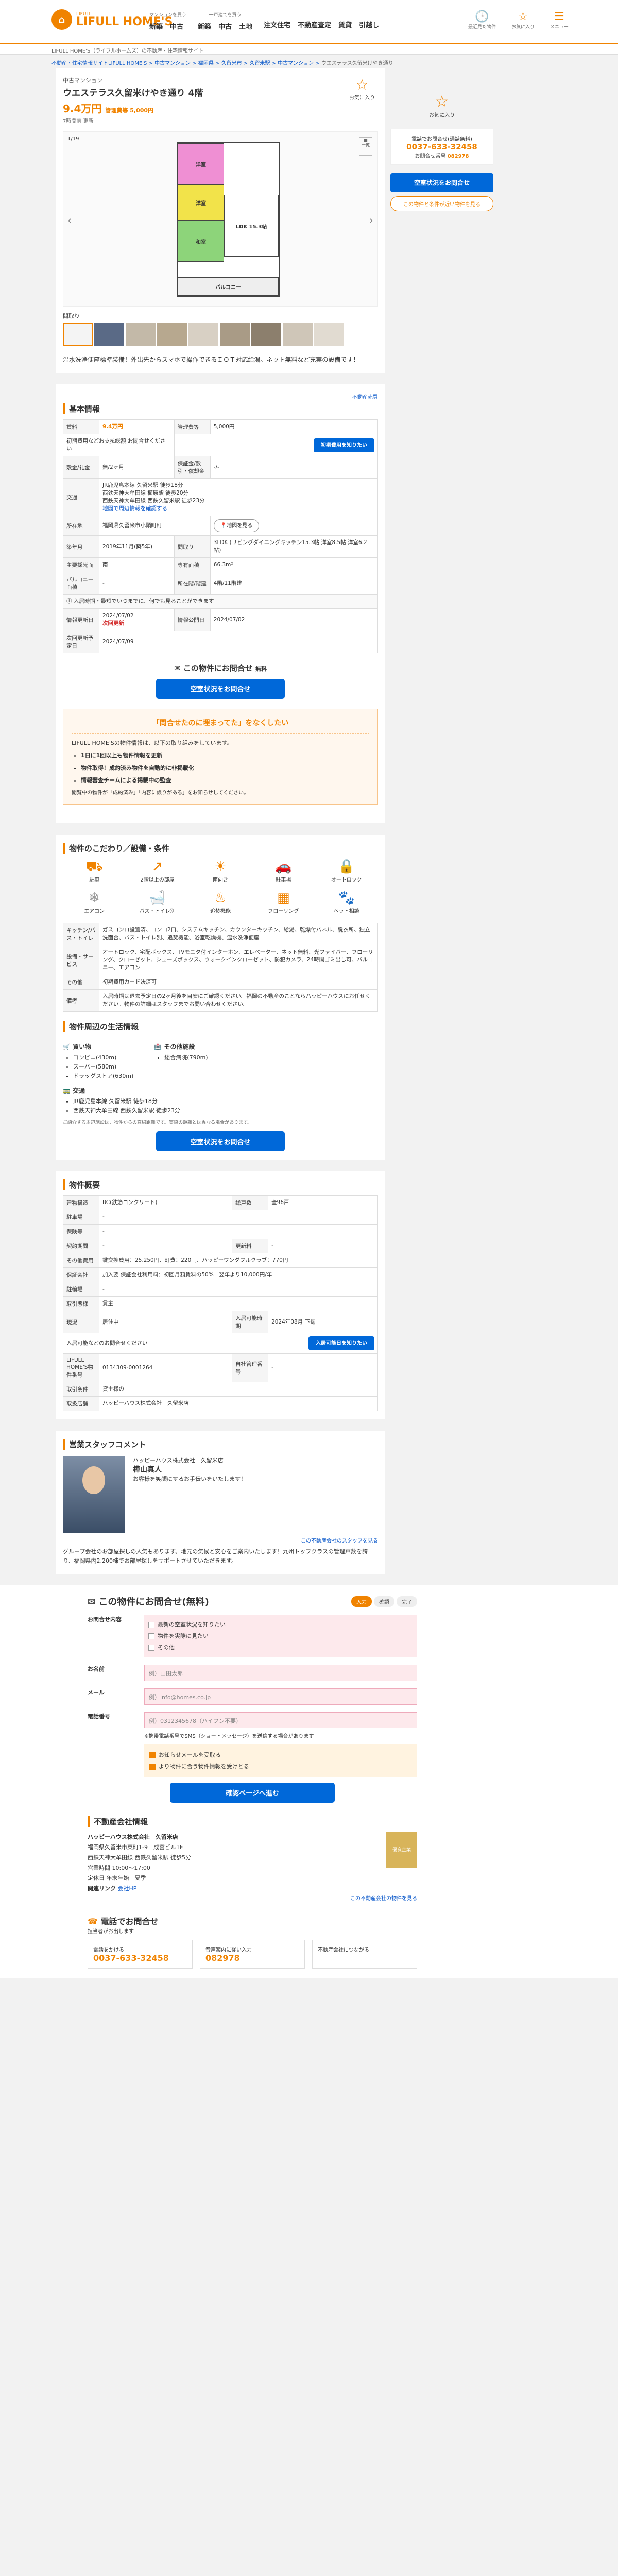 Image resolution: width=618 pixels, height=2576 pixels. What do you see at coordinates (339, 1541) in the screenshot?
I see `staff-link: この不動産会社のスタッフを見る` at bounding box center [339, 1541].